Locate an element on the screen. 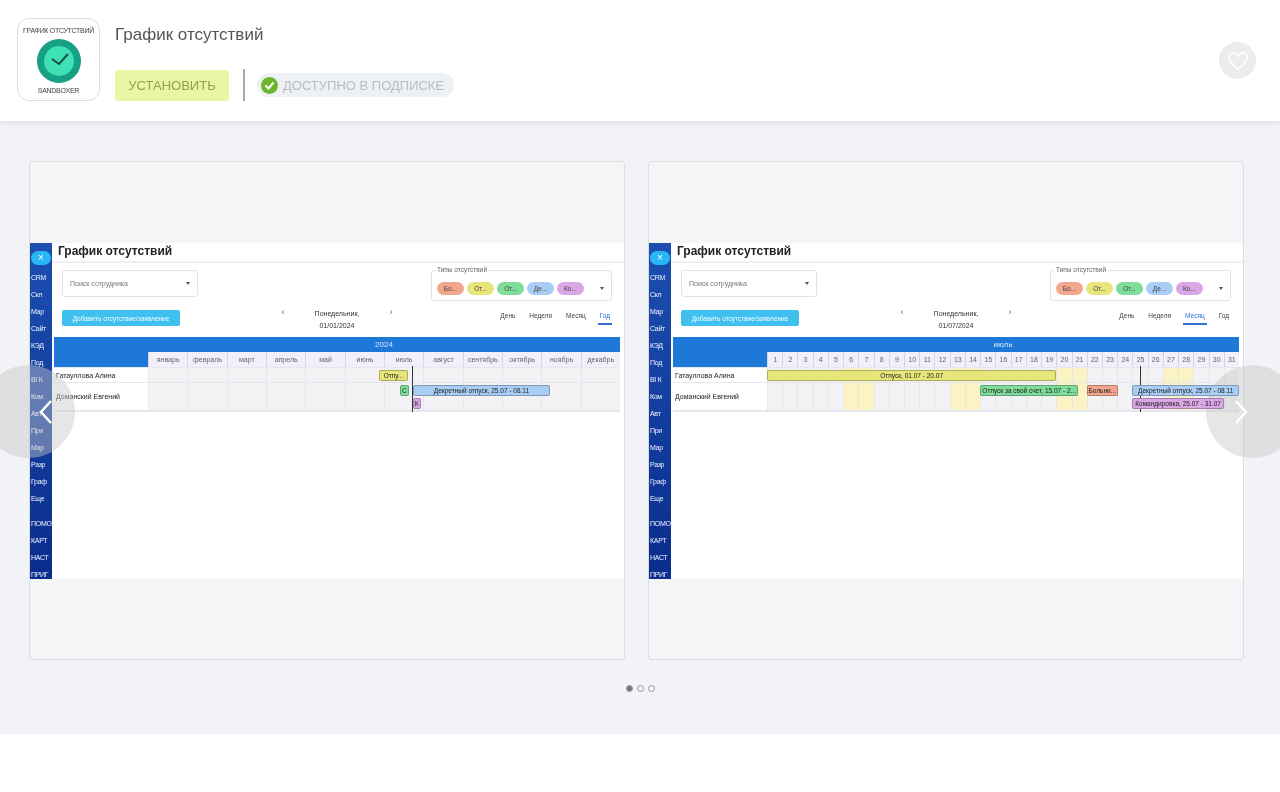 This screenshot has width=1280, height=792. carousel-dot is located at coordinates (629, 688).